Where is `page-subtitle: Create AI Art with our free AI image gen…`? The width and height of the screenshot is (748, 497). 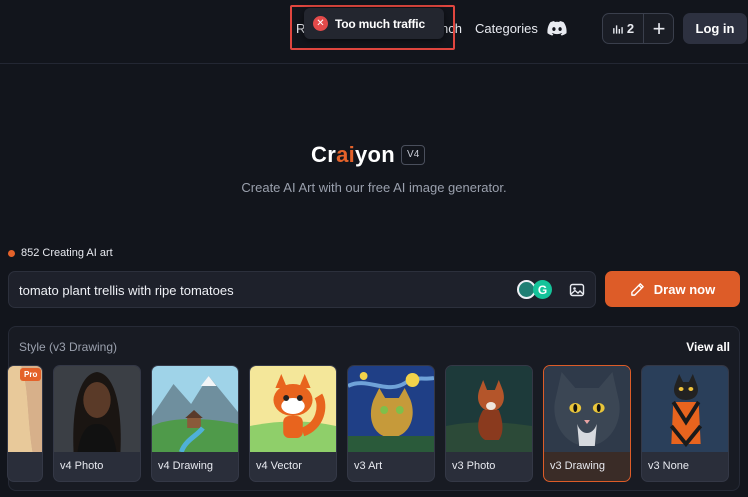
page-subtitle: Create AI Art with our free AI image gen… is located at coordinates (374, 187).